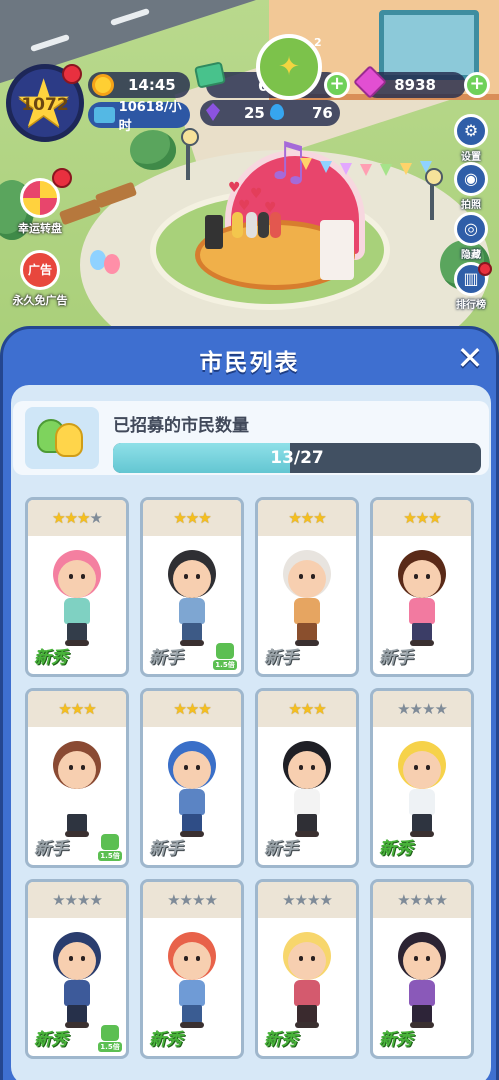 The image size is (499, 1080). Describe the element at coordinates (251, 438) in the screenshot. I see `recruit-summary: 已招募的市民数量 13/27` at that location.